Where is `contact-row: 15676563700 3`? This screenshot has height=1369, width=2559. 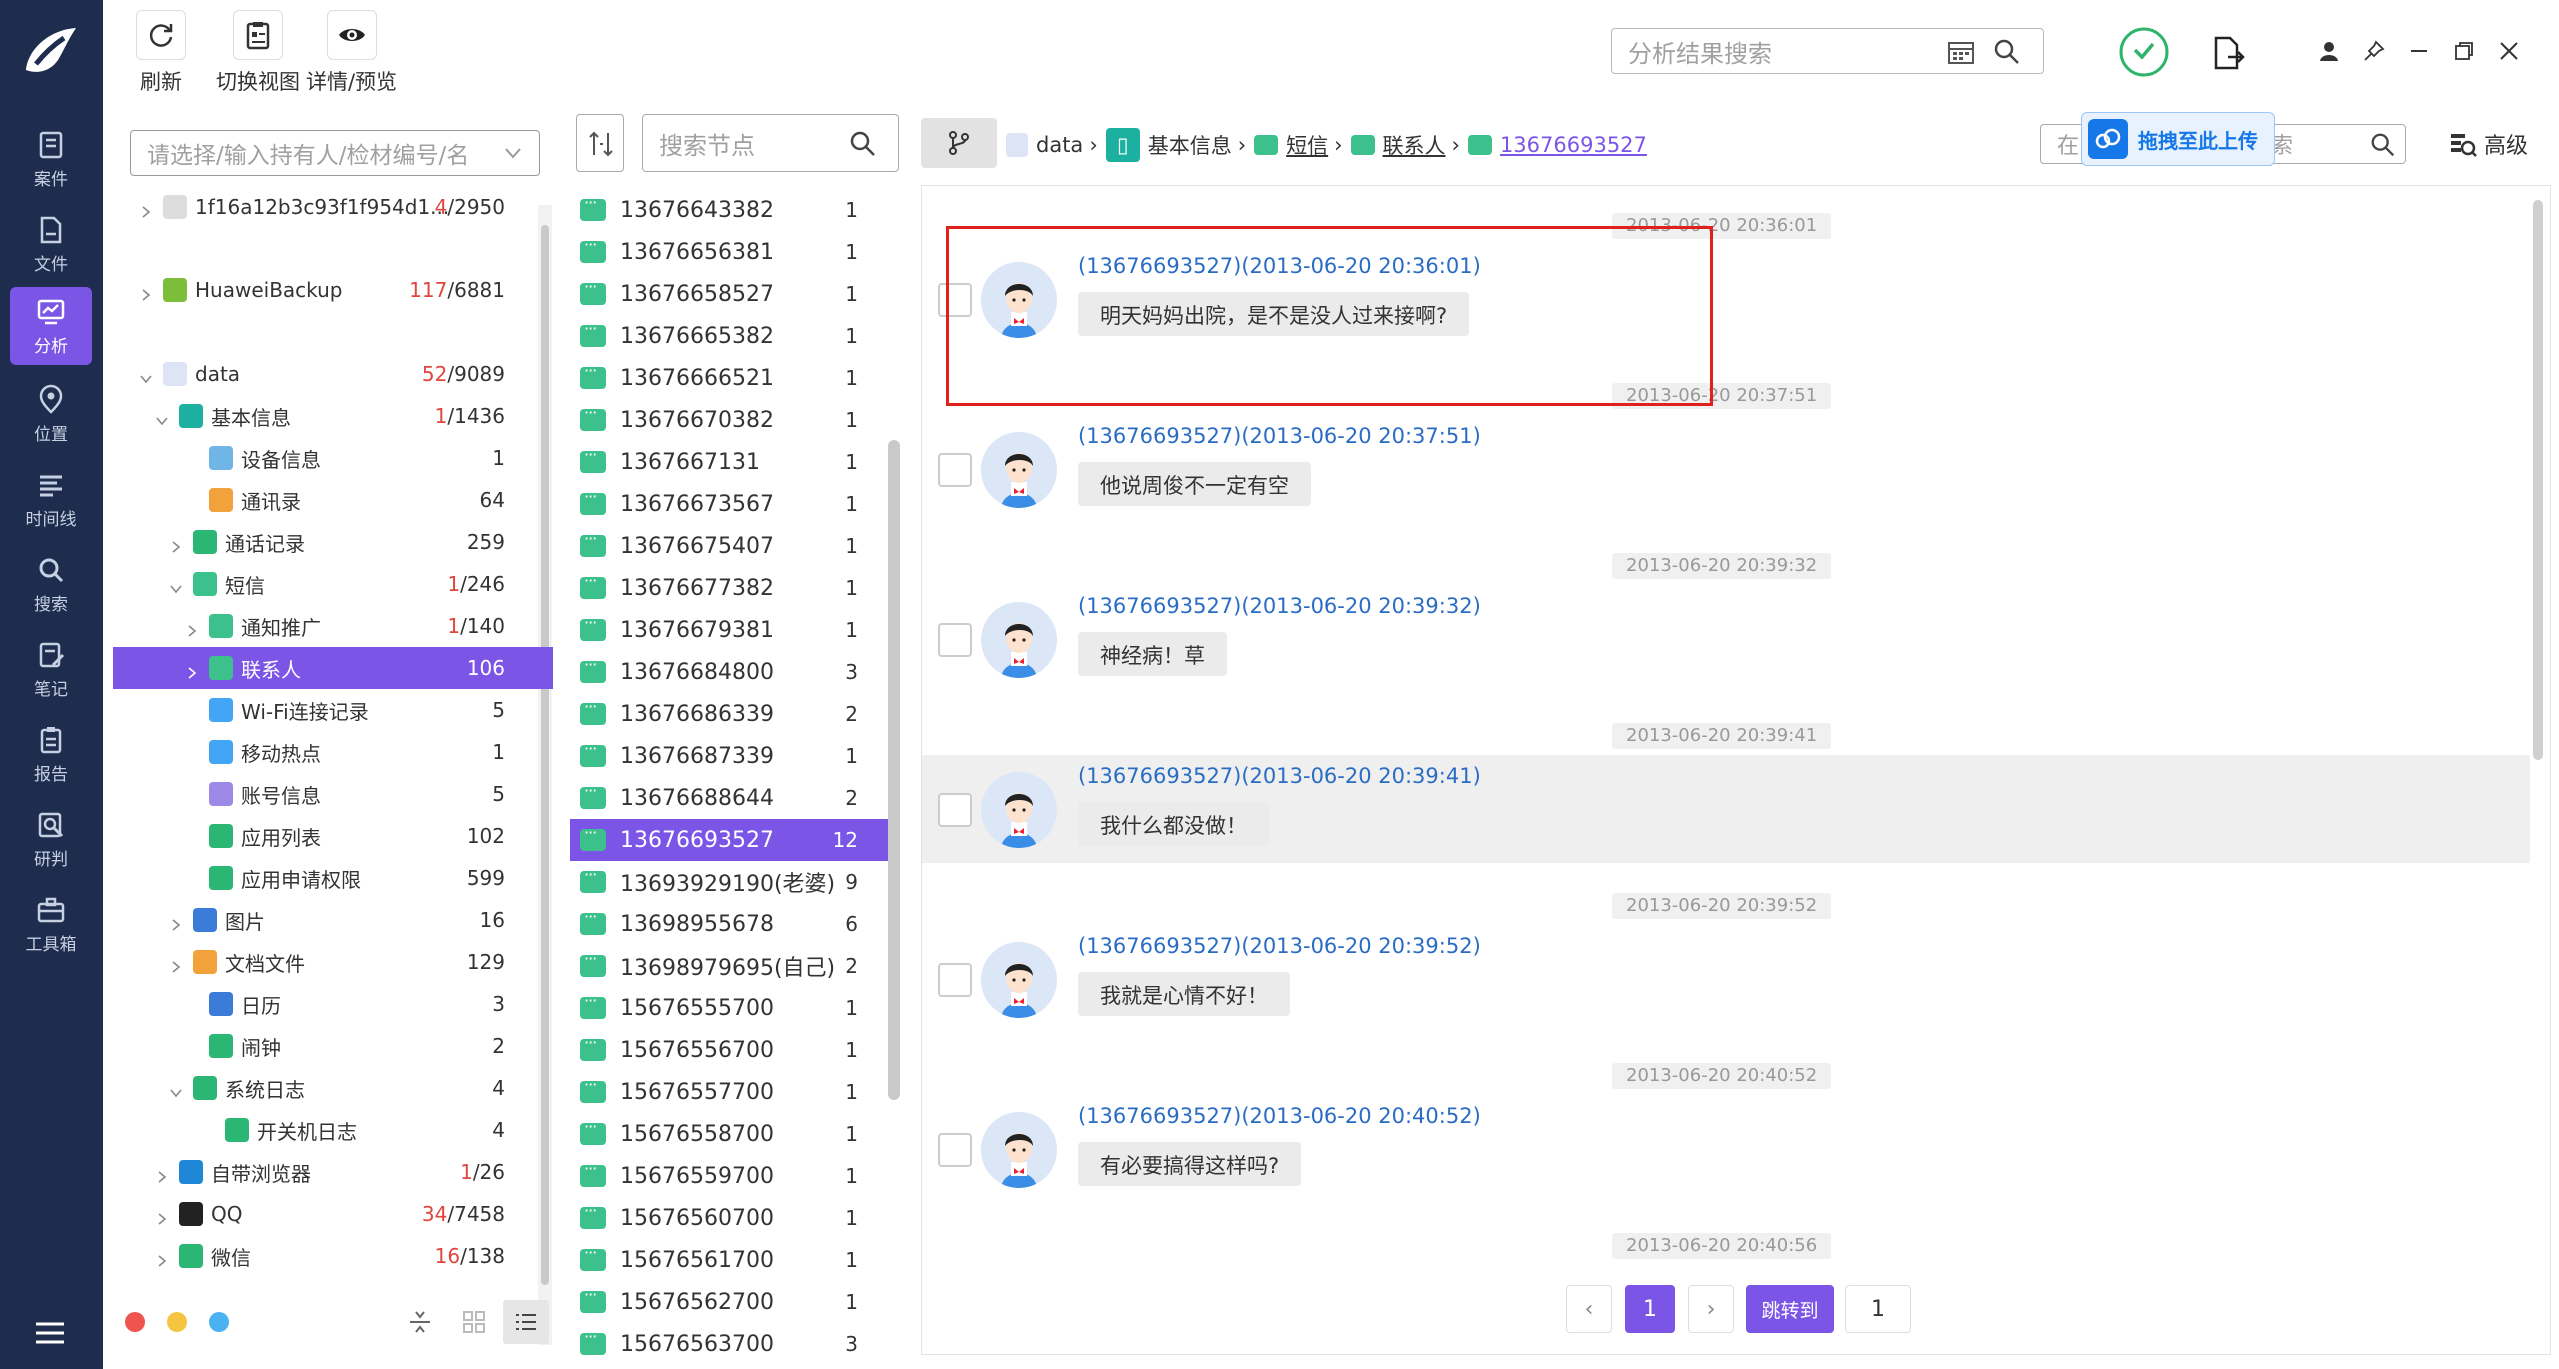 contact-row: 15676563700 3 is located at coordinates (729, 1344).